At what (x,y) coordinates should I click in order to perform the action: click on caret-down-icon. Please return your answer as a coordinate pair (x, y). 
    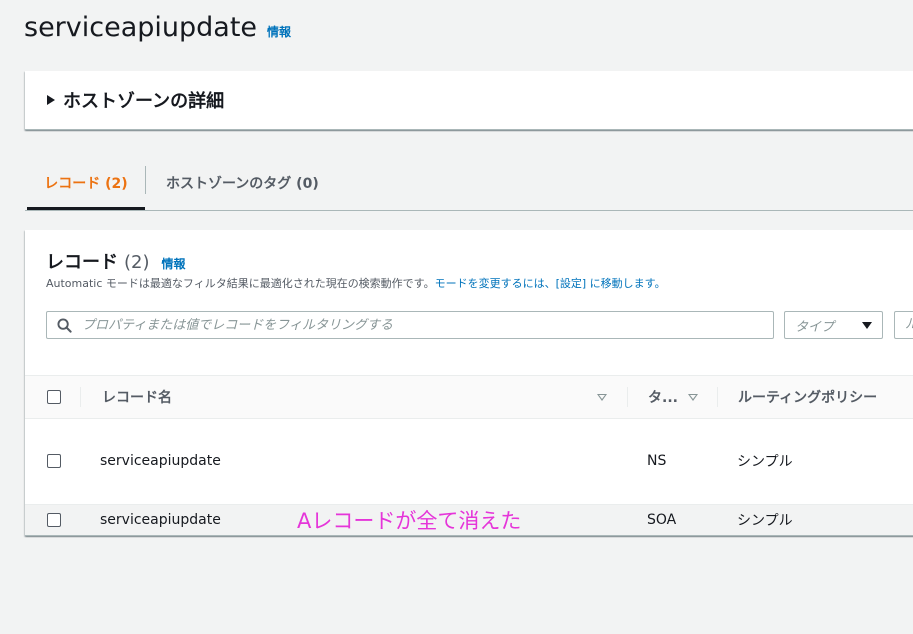
    Looking at the image, I should click on (867, 325).